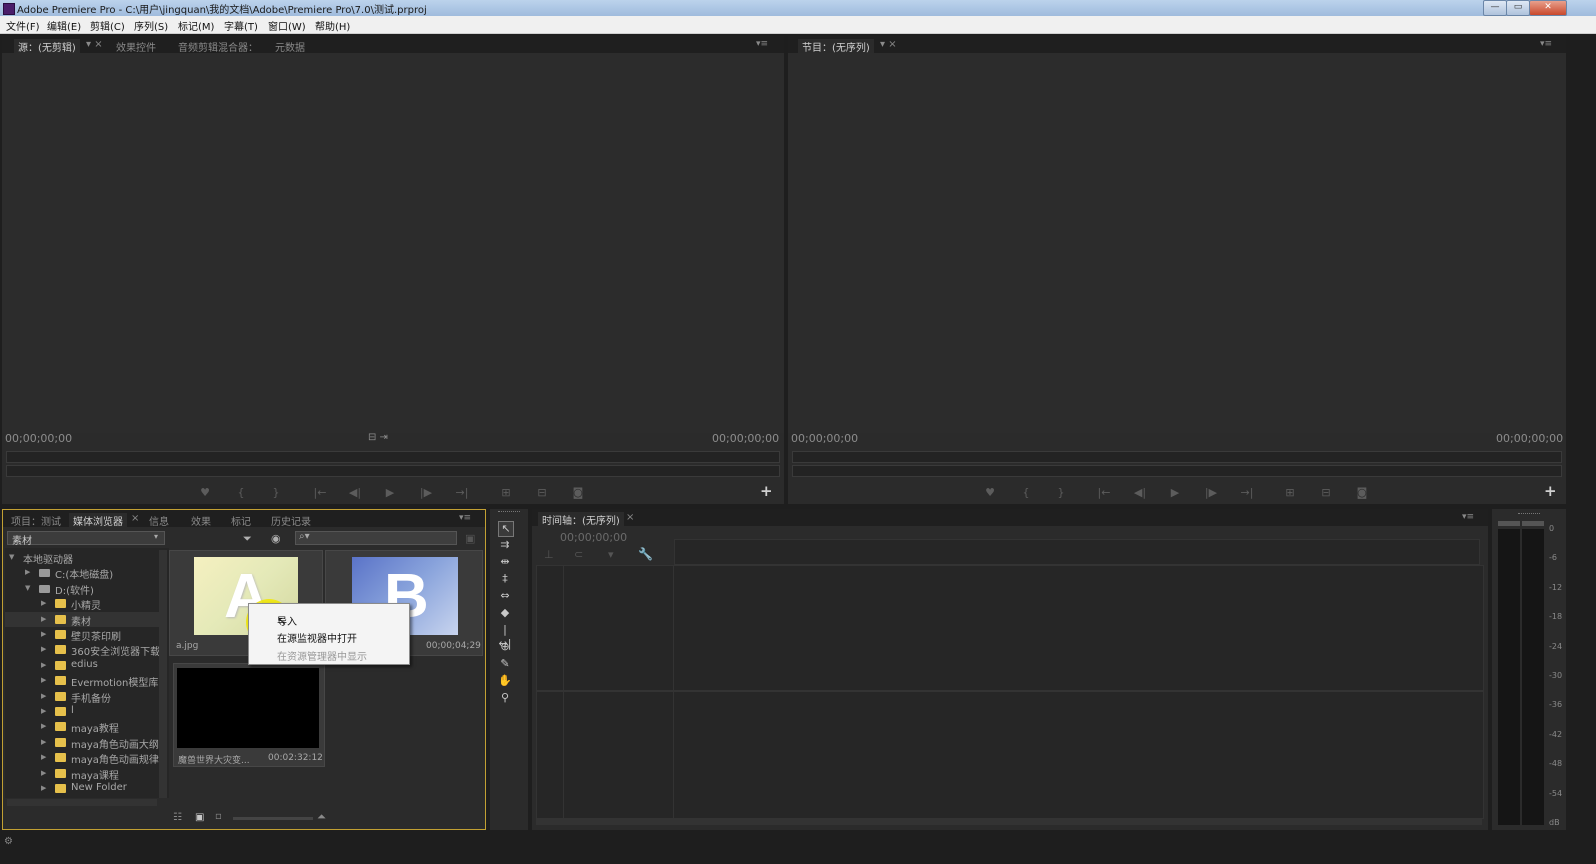 The height and width of the screenshot is (864, 1596). Describe the element at coordinates (505, 562) in the screenshot. I see `ripple-edit-tool-icon: ⇹` at that location.